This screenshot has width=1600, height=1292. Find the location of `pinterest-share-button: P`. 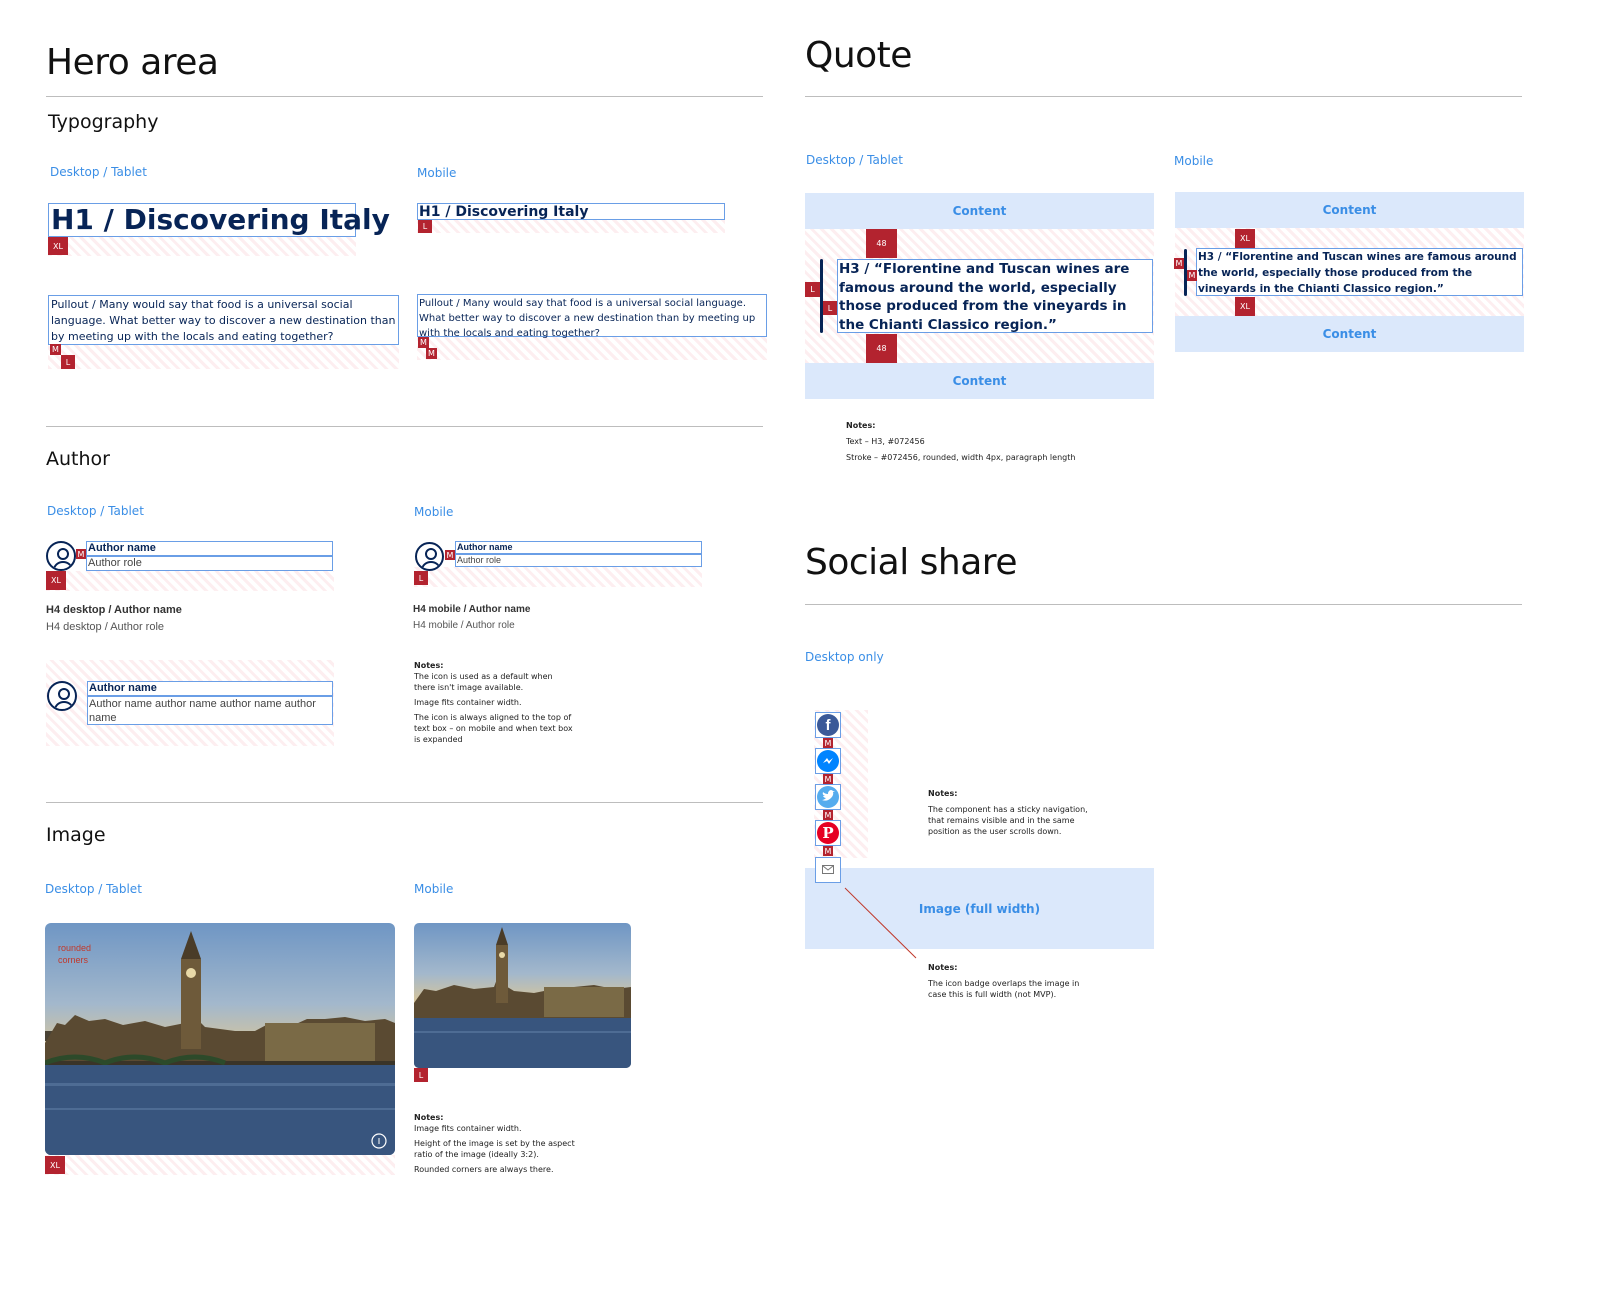

pinterest-share-button: P is located at coordinates (828, 833).